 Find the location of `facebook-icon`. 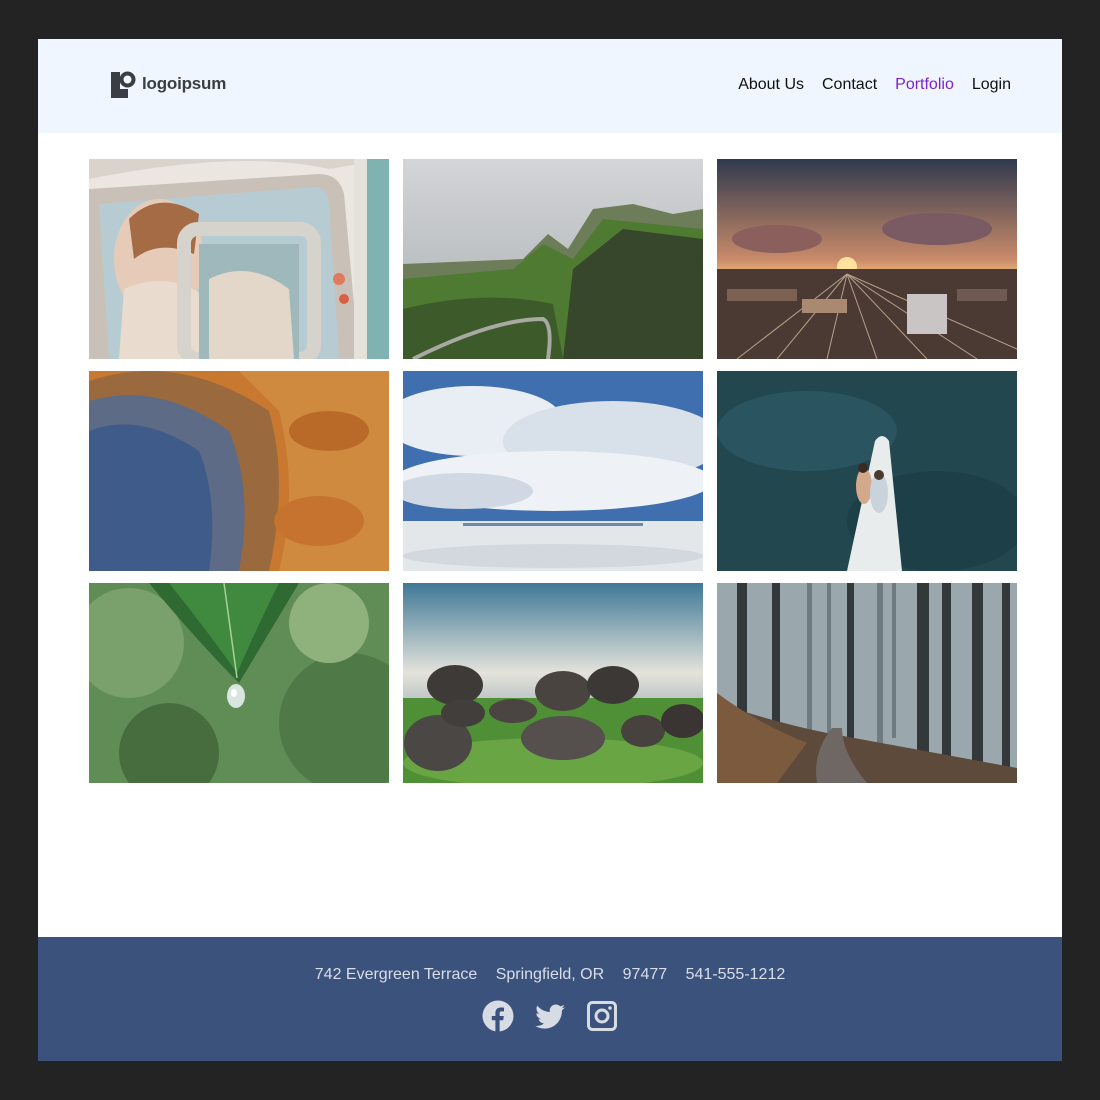

facebook-icon is located at coordinates (498, 1016).